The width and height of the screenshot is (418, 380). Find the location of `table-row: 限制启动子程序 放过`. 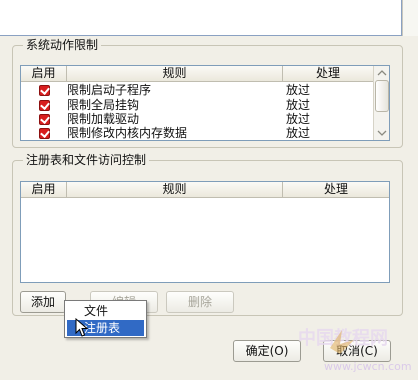

table-row: 限制启动子程序 放过 is located at coordinates (188, 90).